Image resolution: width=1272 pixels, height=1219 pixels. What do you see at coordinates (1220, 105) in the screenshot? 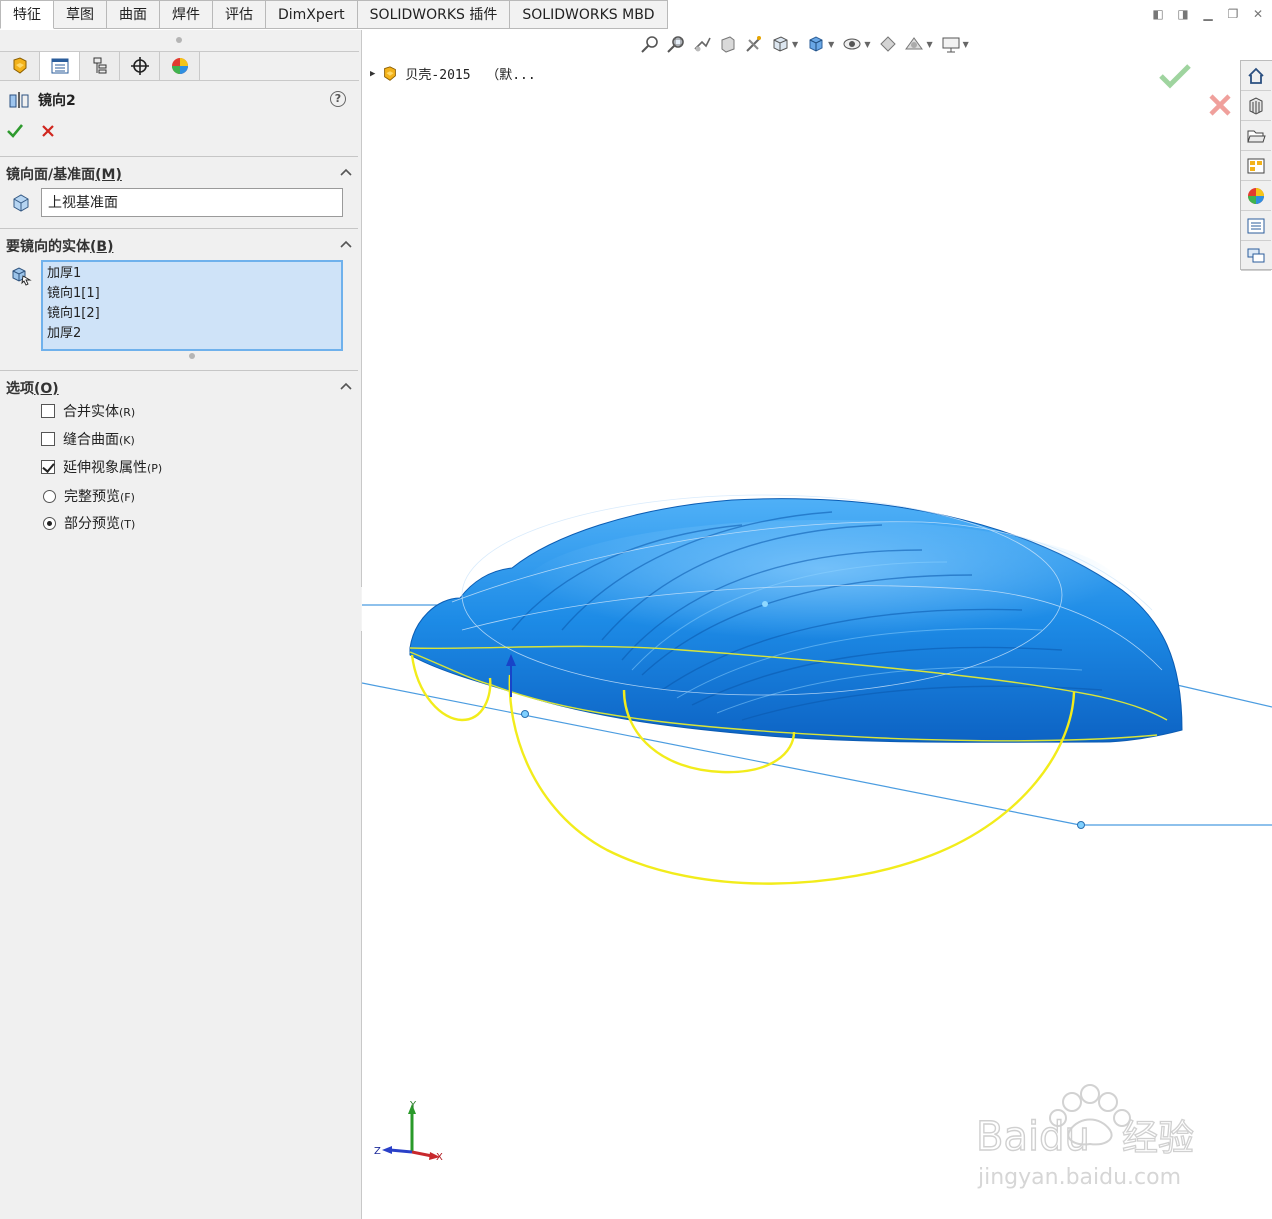
I see `confirm-cancel-button` at bounding box center [1220, 105].